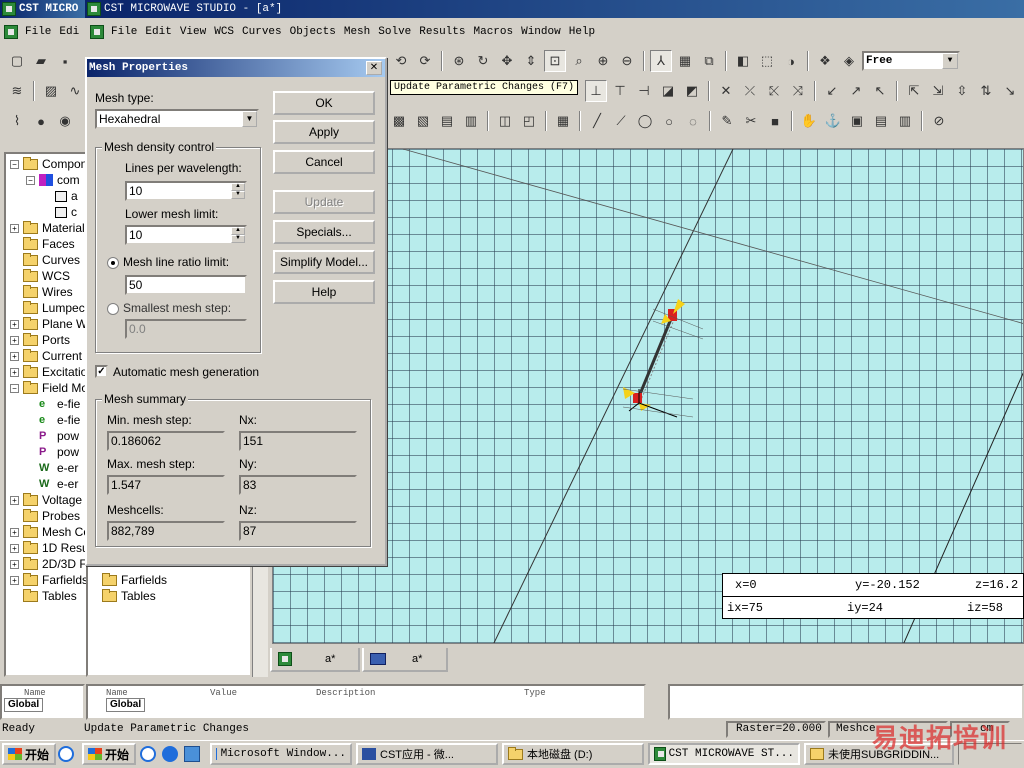  Describe the element at coordinates (170, 754) in the screenshot. I see `ie-icon` at that location.